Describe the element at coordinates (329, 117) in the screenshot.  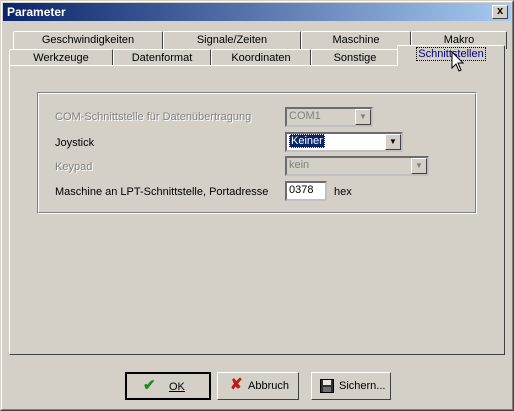
I see `com-port-select: COM1 ▼` at that location.